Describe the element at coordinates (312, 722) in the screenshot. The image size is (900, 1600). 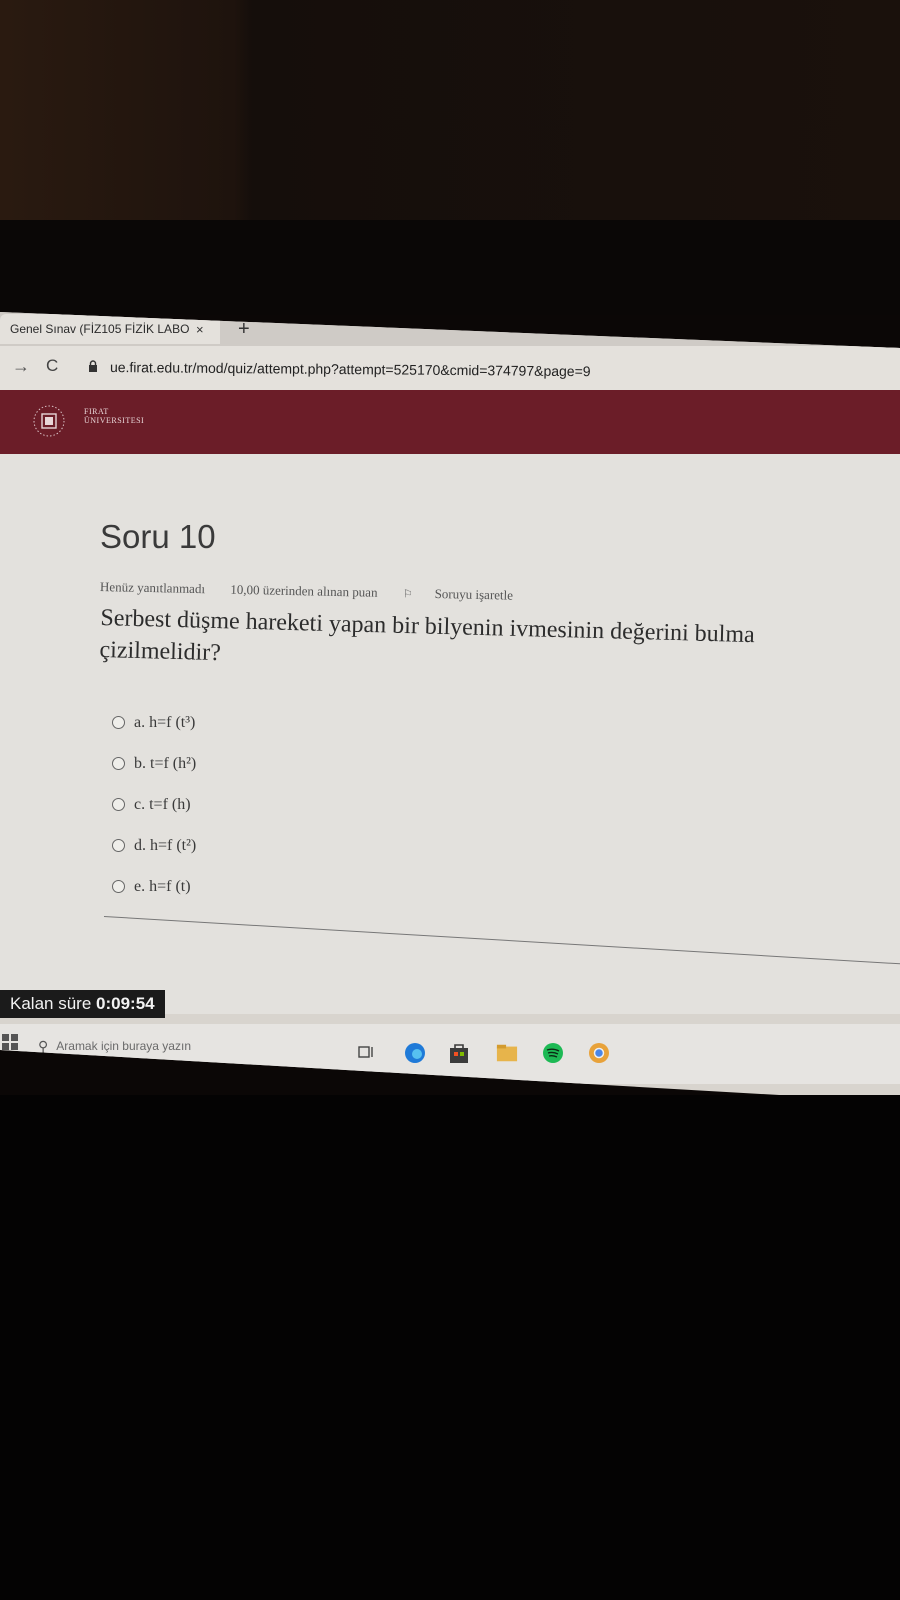
I see `answer-option-a: a. h=f (t³)` at that location.